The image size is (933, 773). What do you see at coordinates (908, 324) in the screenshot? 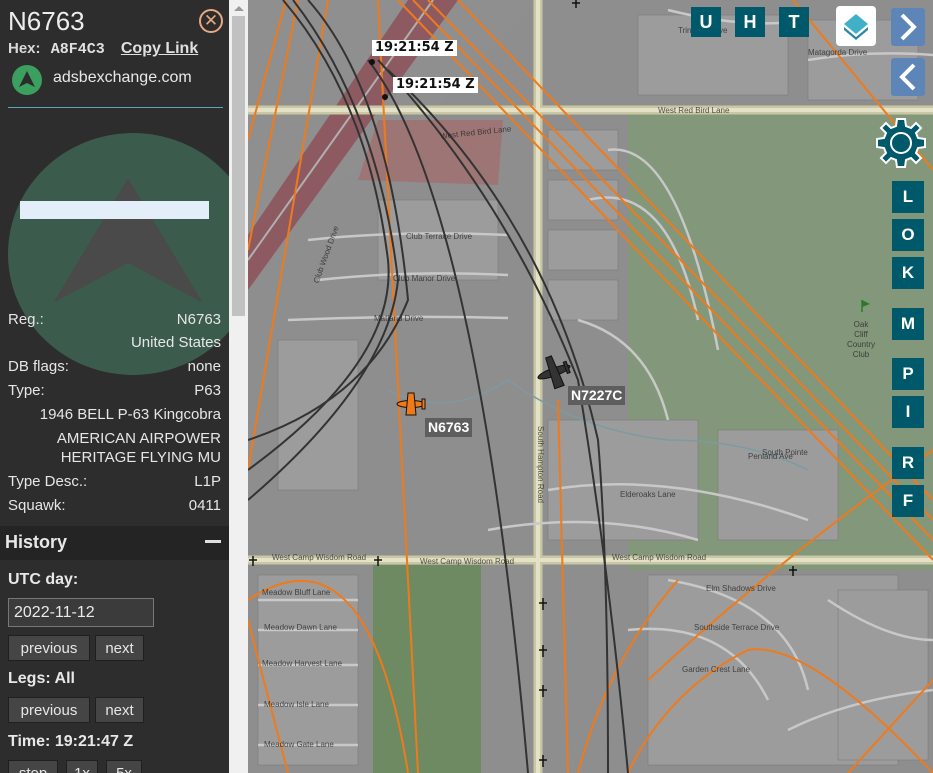
I see `toggle-m-button: M` at bounding box center [908, 324].